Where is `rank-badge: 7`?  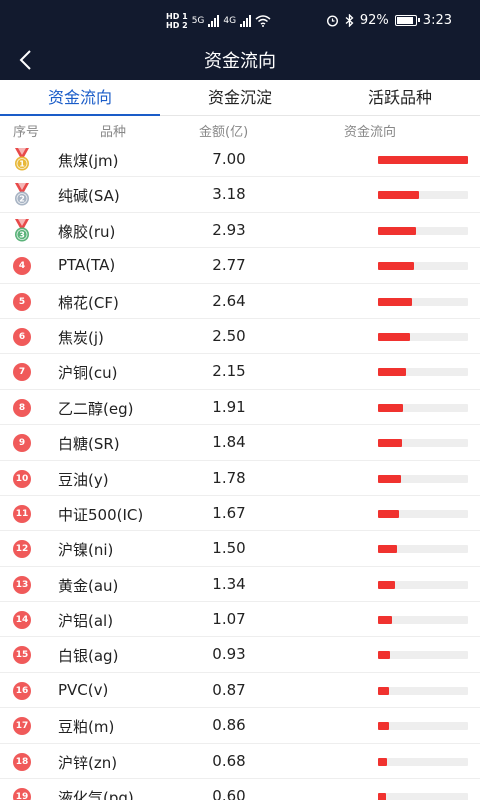 rank-badge: 7 is located at coordinates (22, 372).